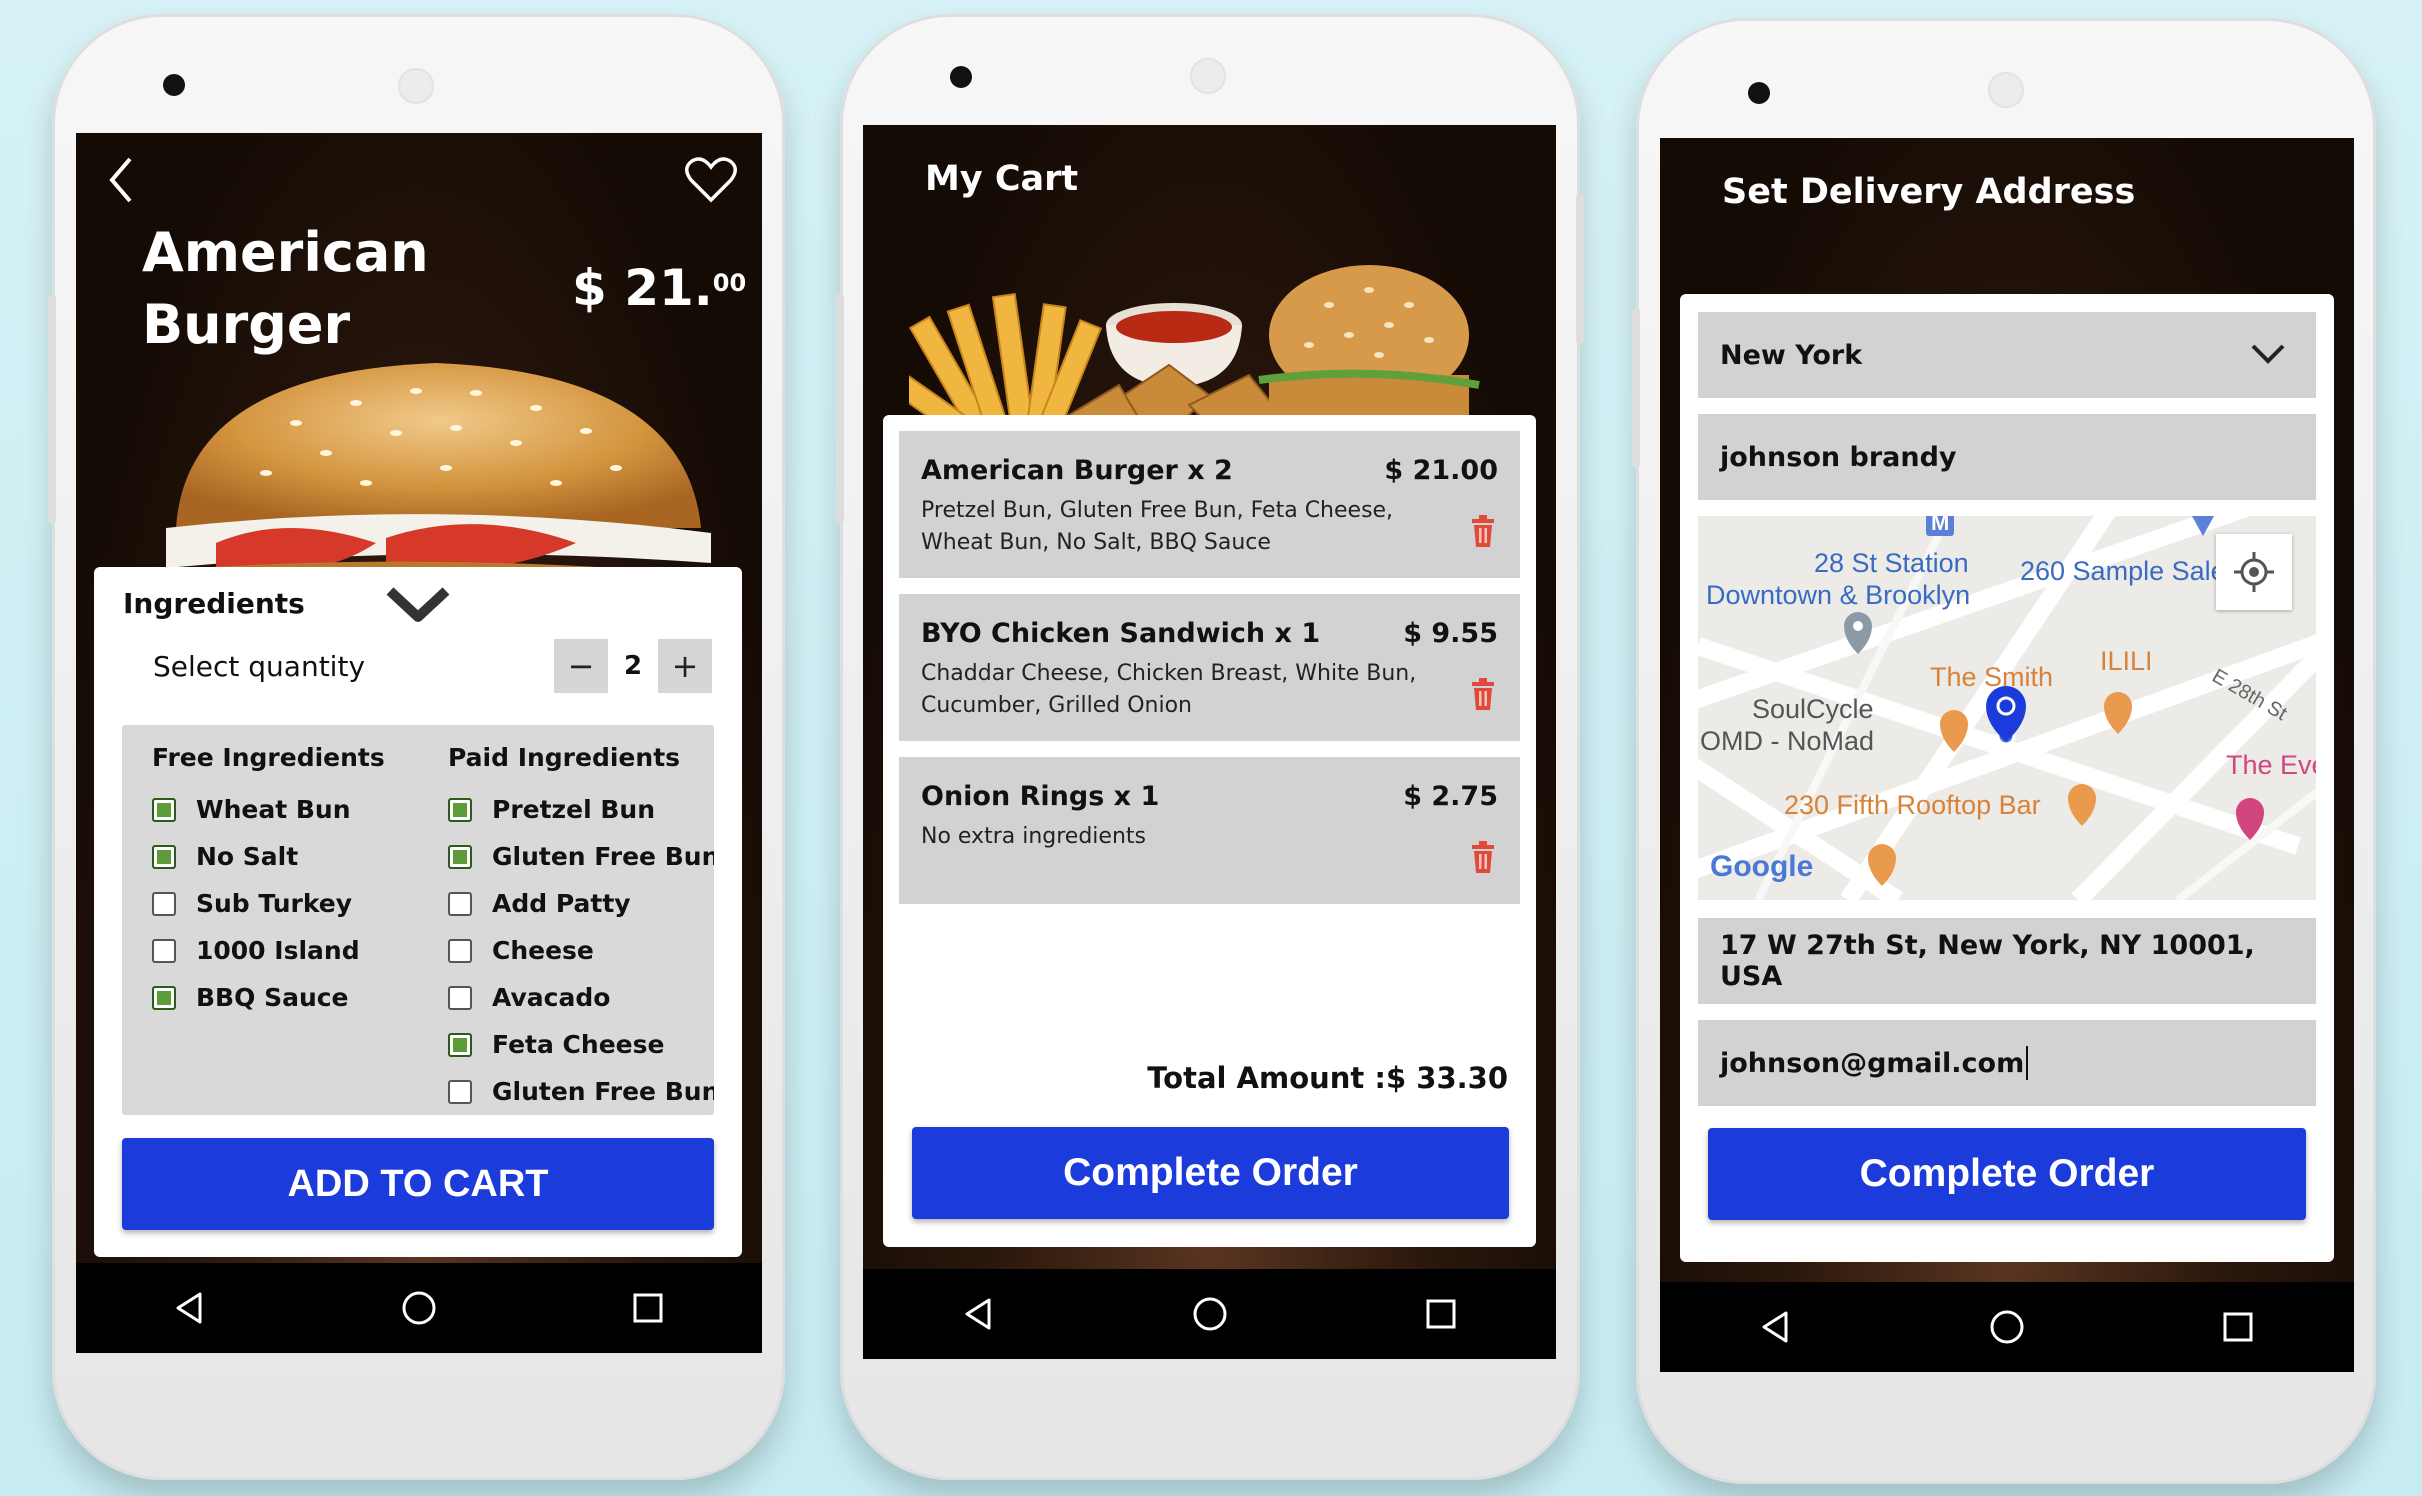 Image resolution: width=2422 pixels, height=1496 pixels. What do you see at coordinates (529, 997) in the screenshot?
I see `ingredient-row: Avacado` at bounding box center [529, 997].